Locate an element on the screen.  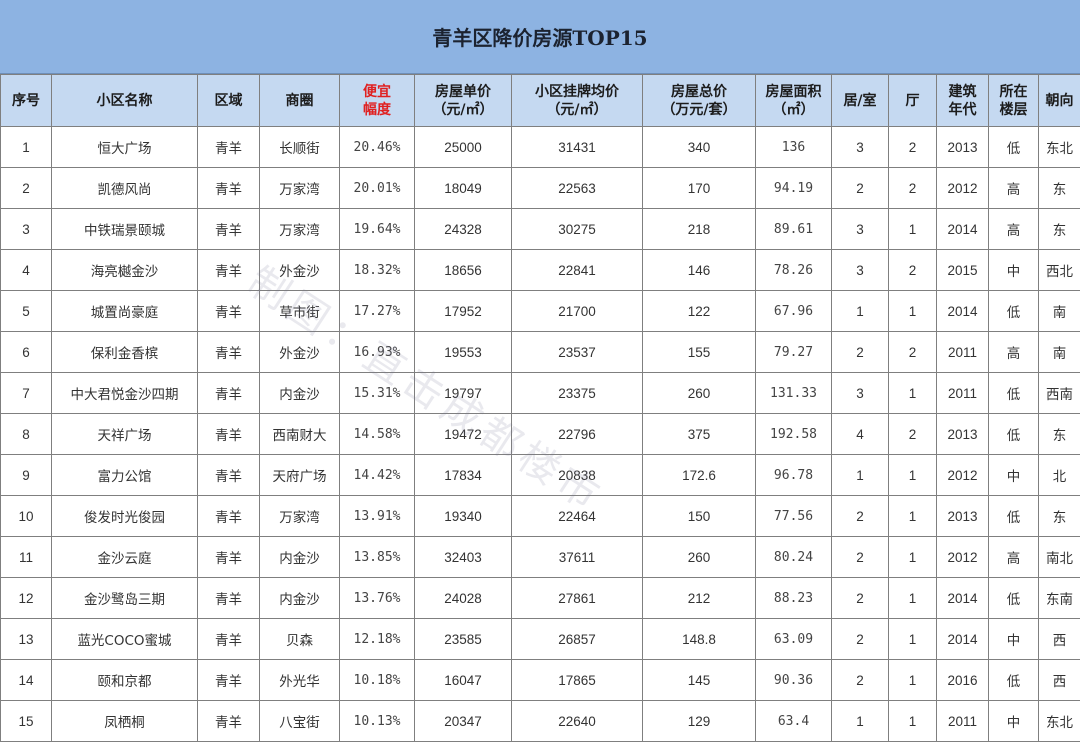
cell-index: 14 is located at coordinates (26, 680).